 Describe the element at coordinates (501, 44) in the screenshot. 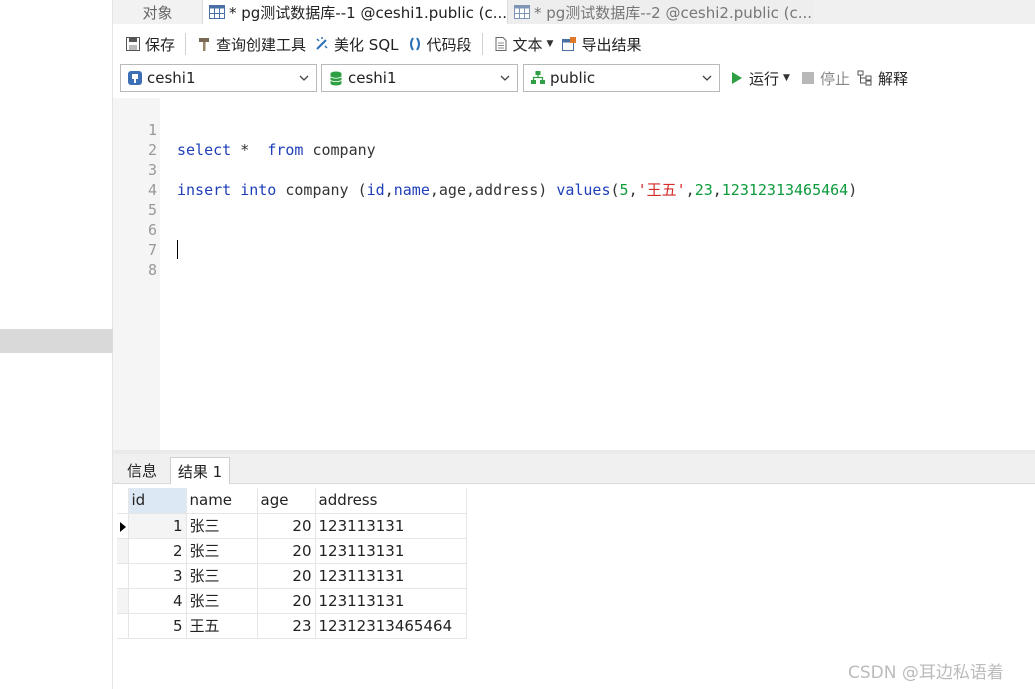

I see `document-icon` at that location.